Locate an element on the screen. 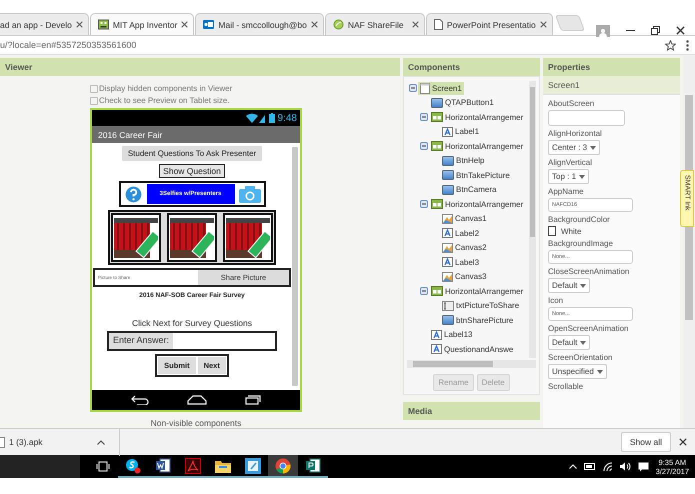 This screenshot has width=695, height=494. option-label: Display hidden components in Viewer is located at coordinates (165, 88).